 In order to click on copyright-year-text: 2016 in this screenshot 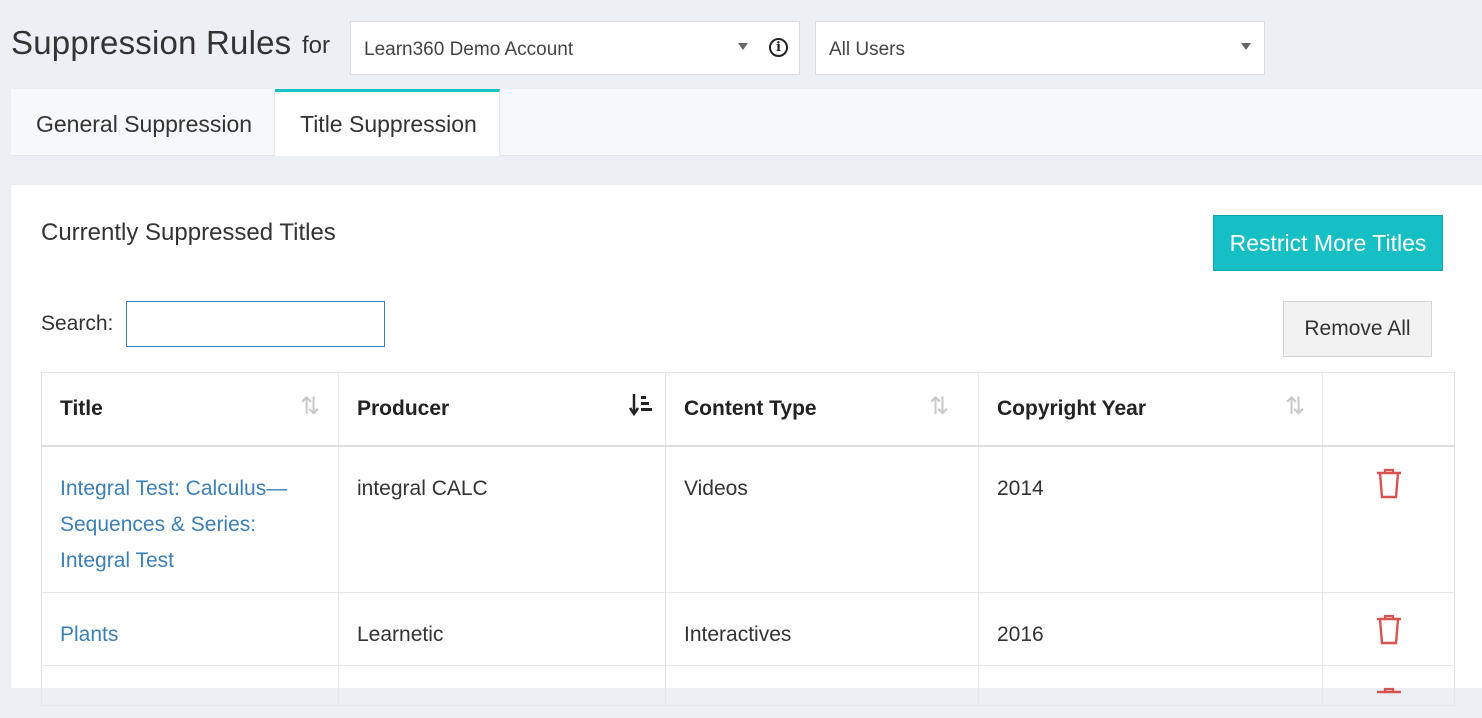, I will do `click(1020, 634)`.